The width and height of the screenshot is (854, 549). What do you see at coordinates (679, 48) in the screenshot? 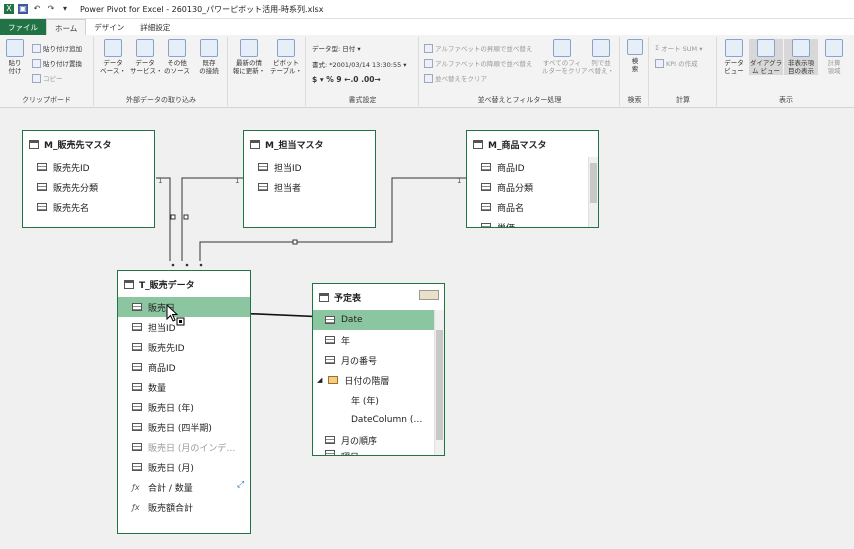
I see `autosum-button: Σ オート SUM ▾` at bounding box center [679, 48].